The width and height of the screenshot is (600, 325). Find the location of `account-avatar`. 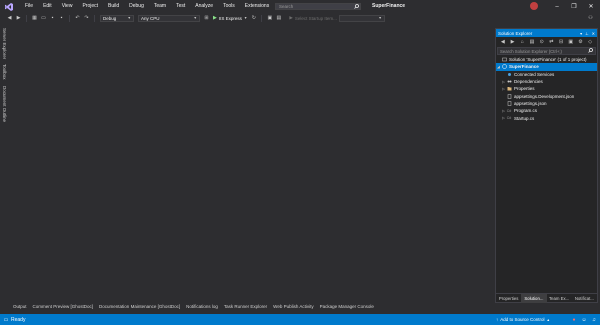

account-avatar is located at coordinates (534, 6).